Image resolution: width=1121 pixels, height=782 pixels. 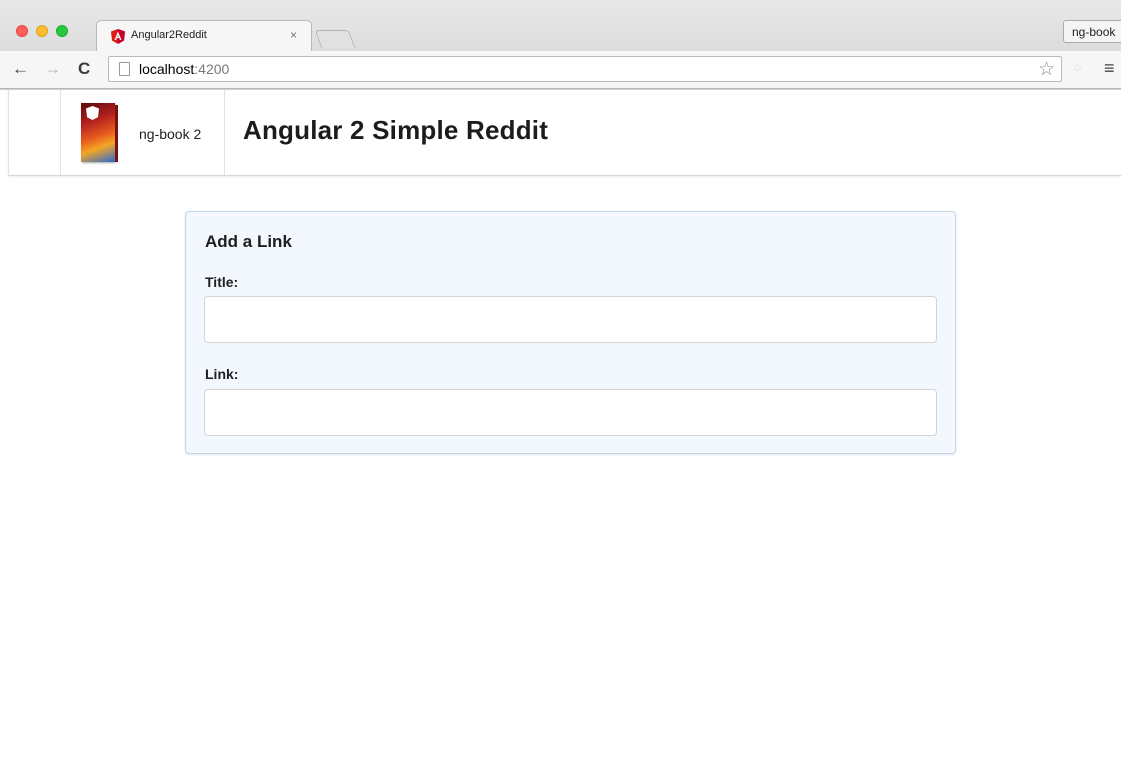 I want to click on browser-toolbar: ← → C localhost:4200 ☆, so click(x=560, y=70).